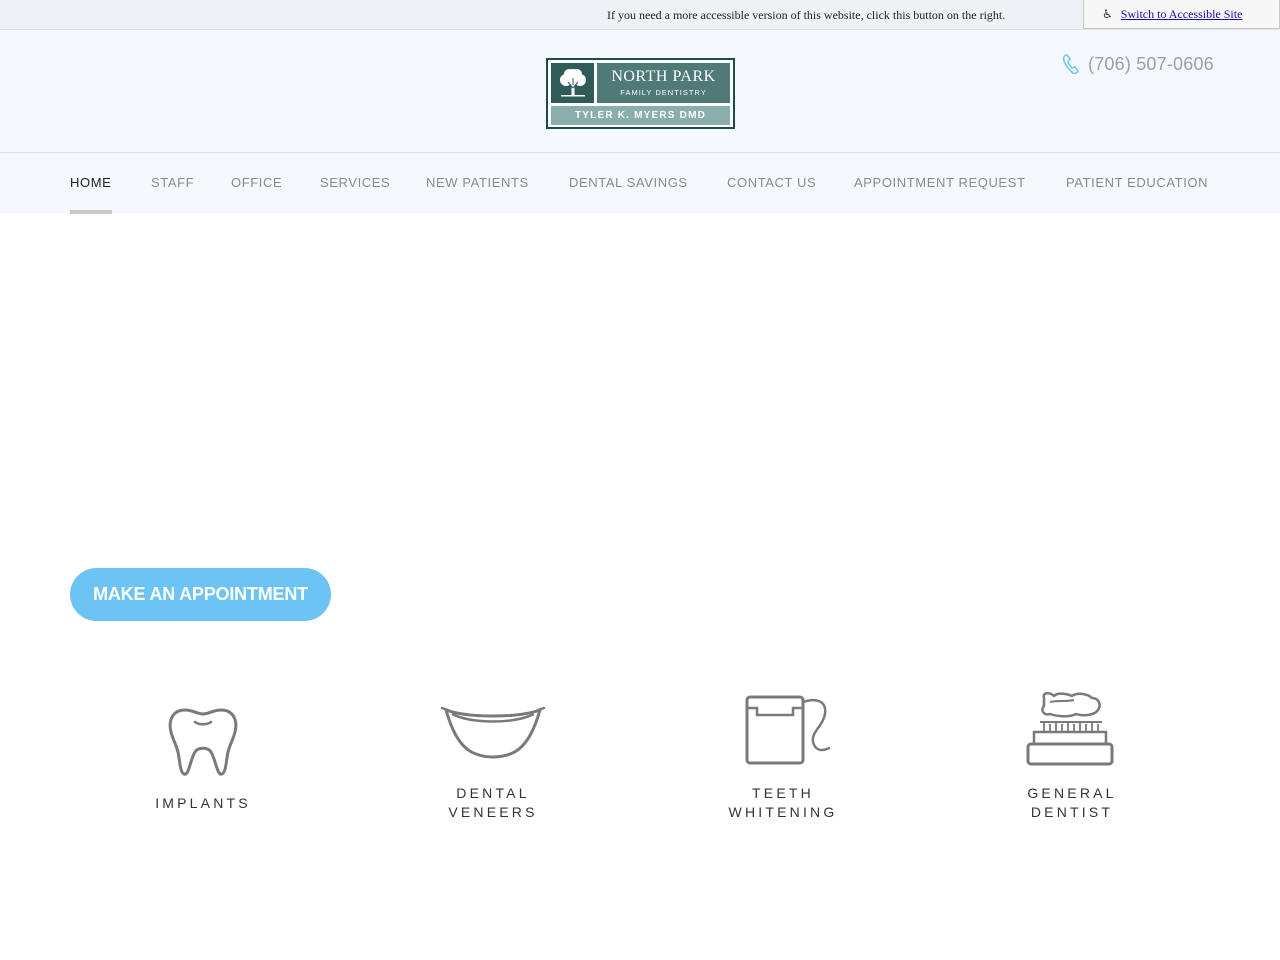  Describe the element at coordinates (640, 115) in the screenshot. I see `logo-line3: TYLER K. MYERS DMD` at that location.